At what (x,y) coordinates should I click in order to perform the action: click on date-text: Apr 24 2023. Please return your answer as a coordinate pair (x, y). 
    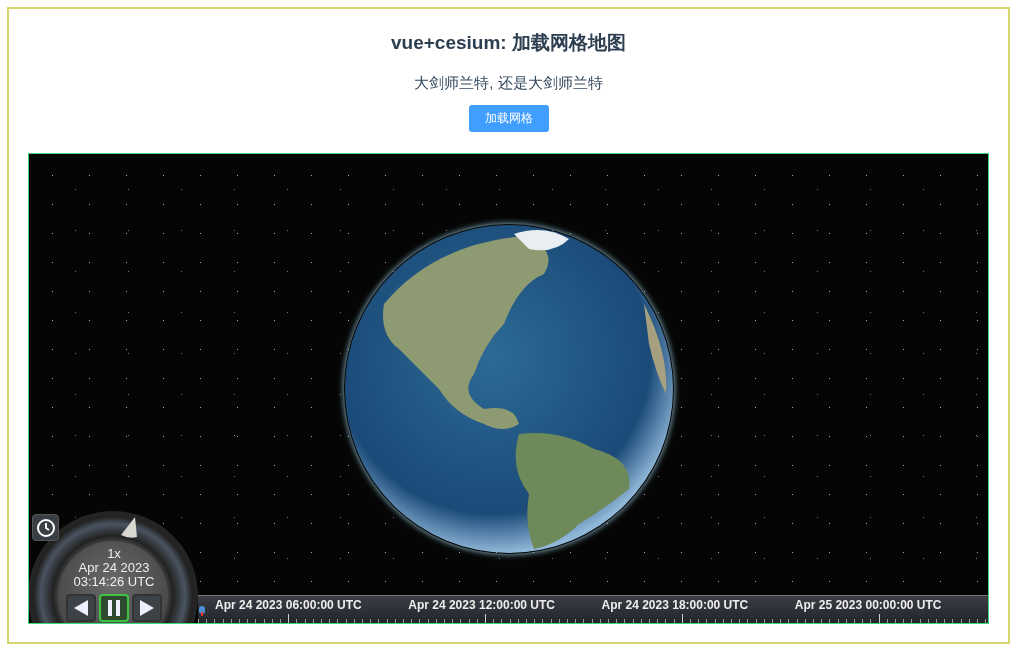
    Looking at the image, I should click on (114, 568).